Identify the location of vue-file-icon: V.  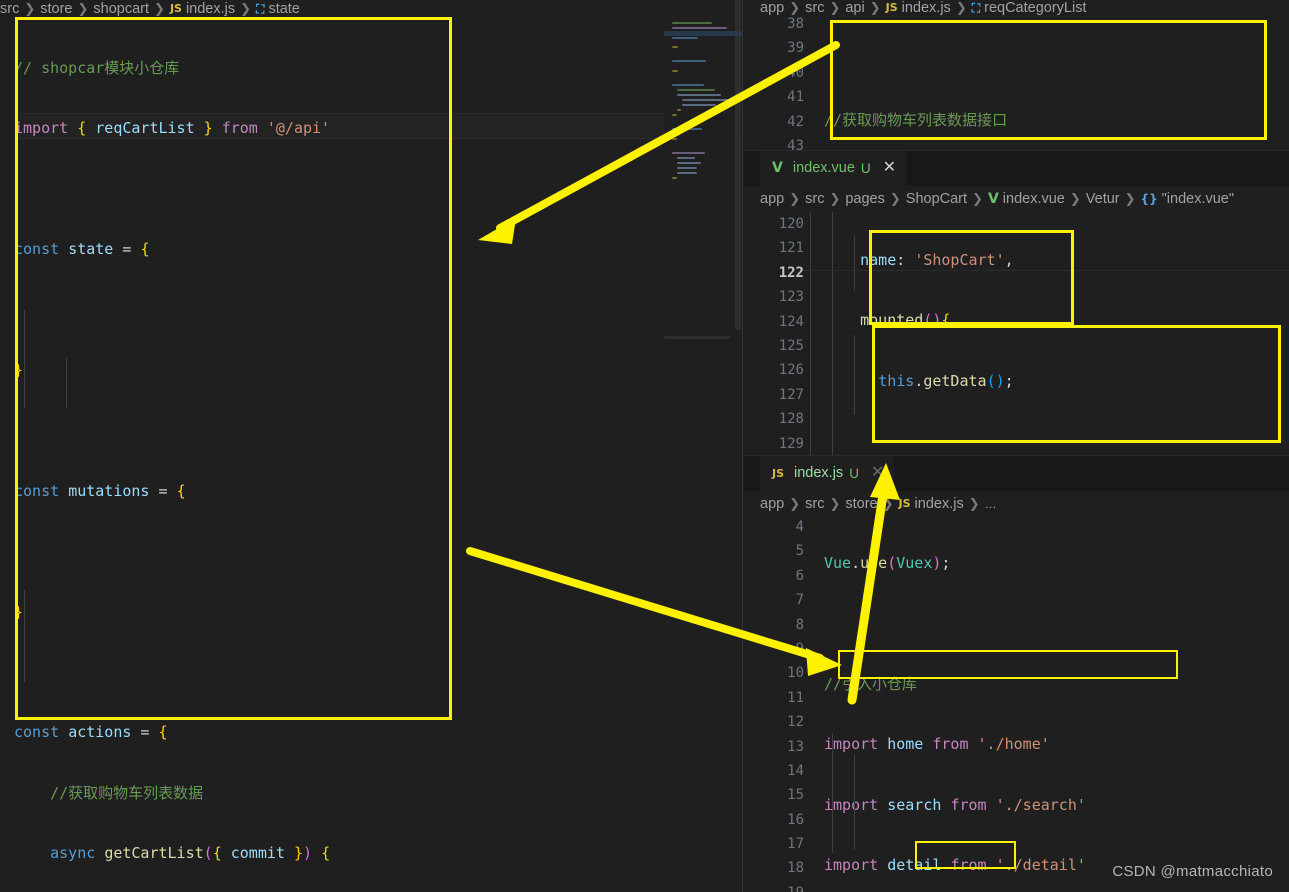
(993, 199).